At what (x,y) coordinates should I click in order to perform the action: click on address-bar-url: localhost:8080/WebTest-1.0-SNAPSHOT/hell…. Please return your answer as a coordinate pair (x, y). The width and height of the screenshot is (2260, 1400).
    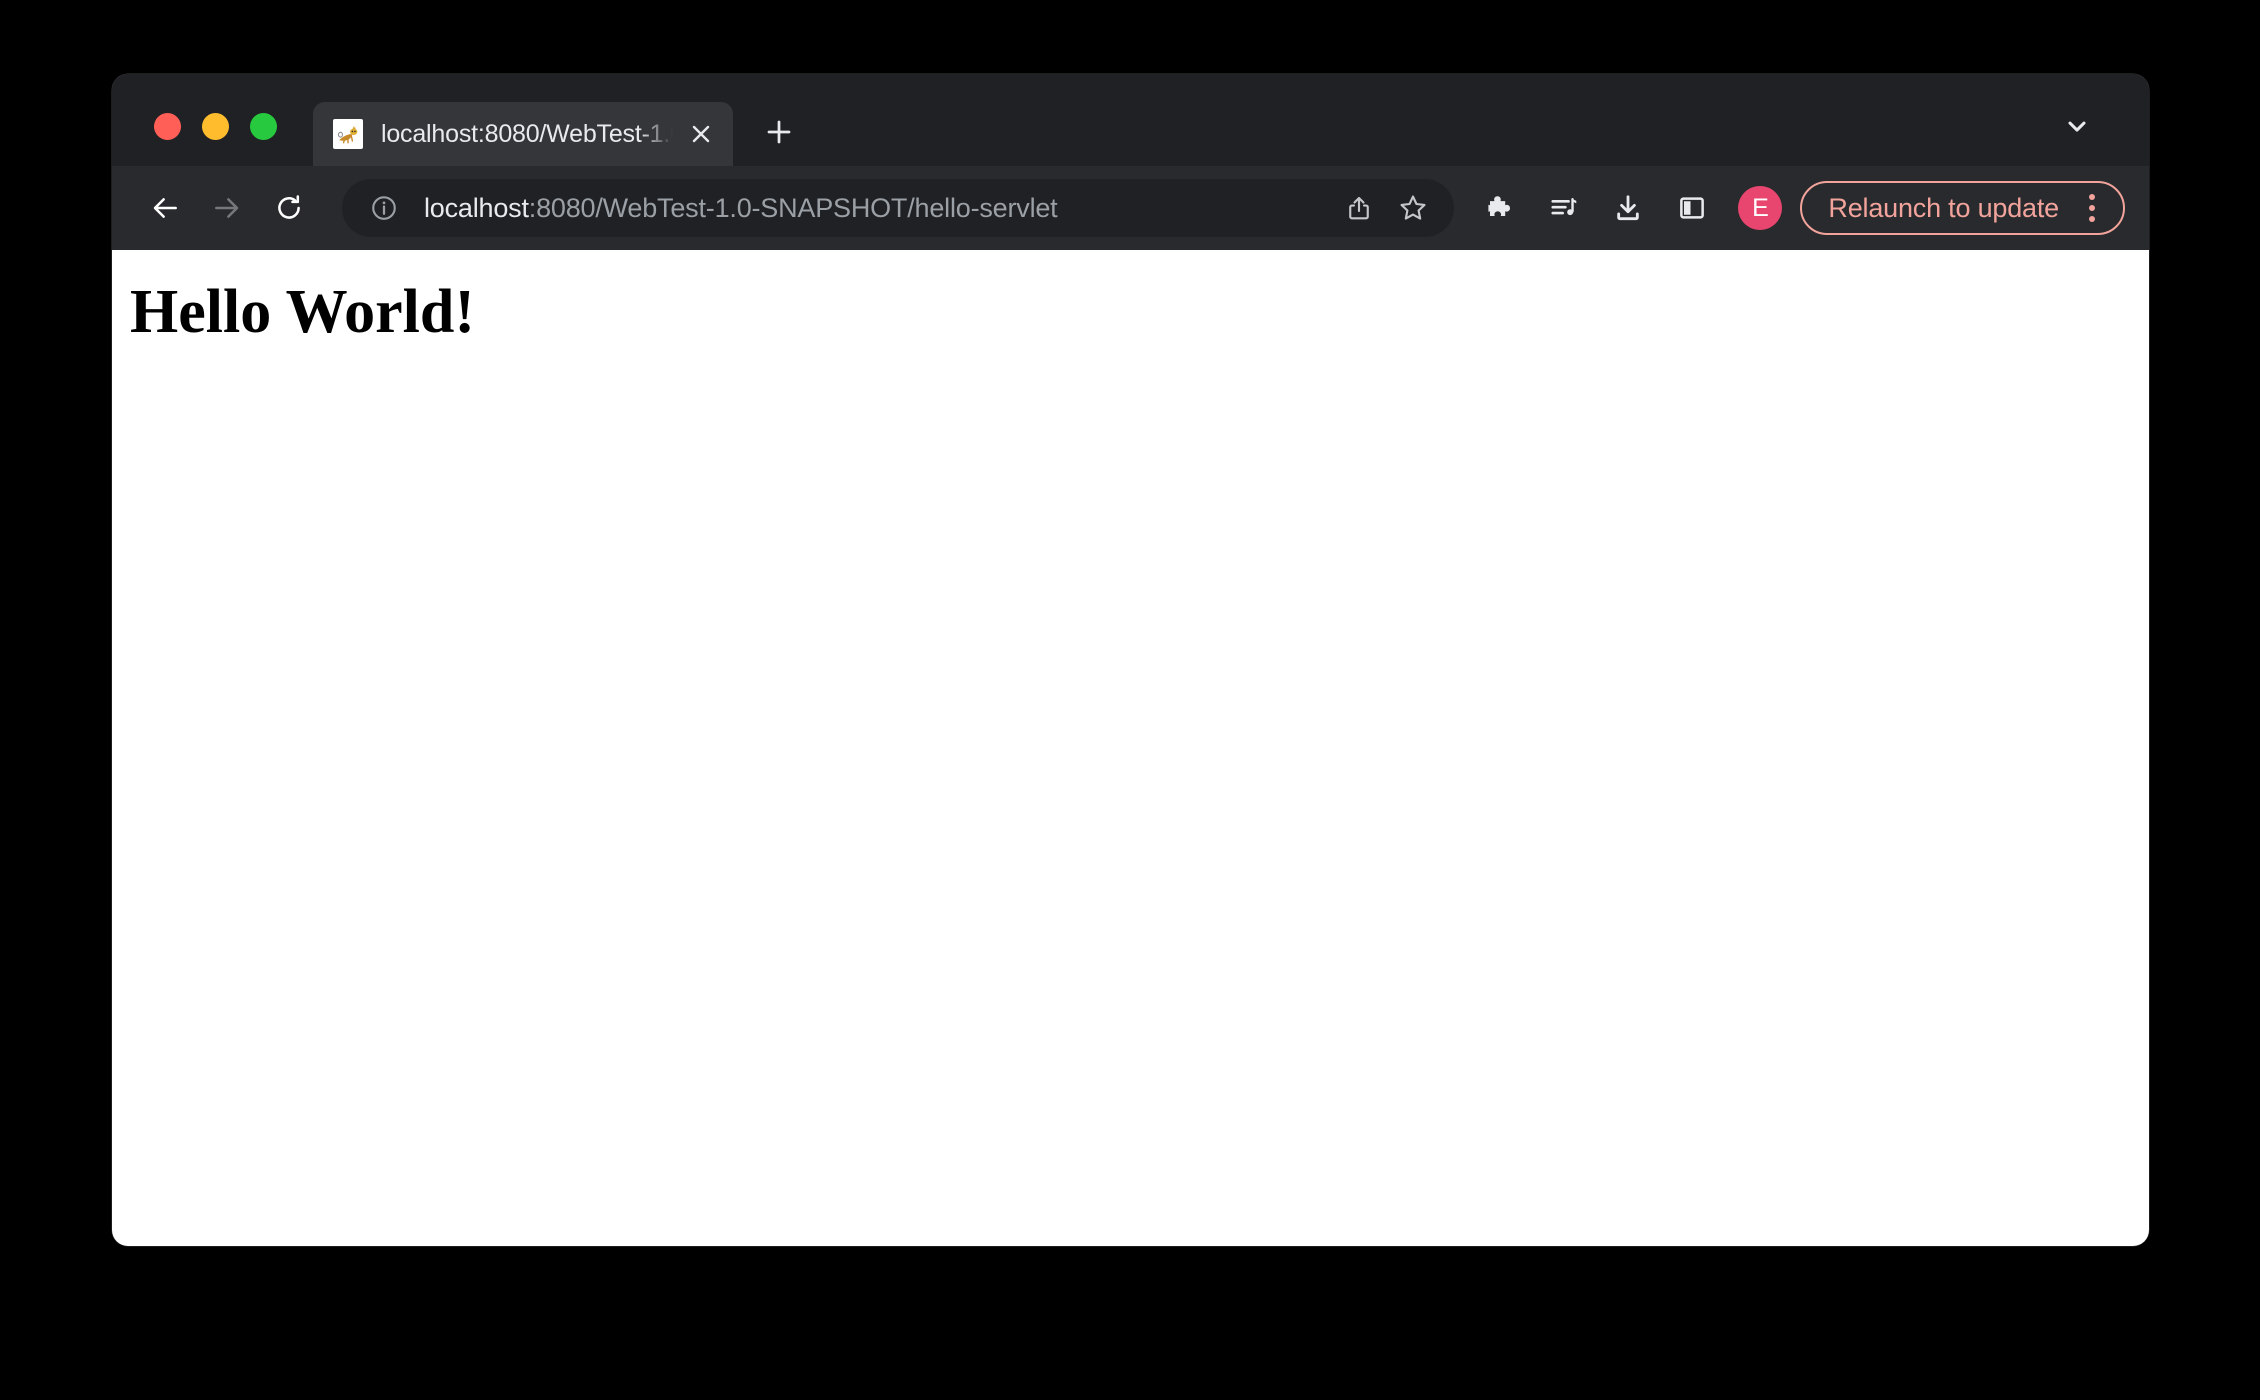
    Looking at the image, I should click on (878, 208).